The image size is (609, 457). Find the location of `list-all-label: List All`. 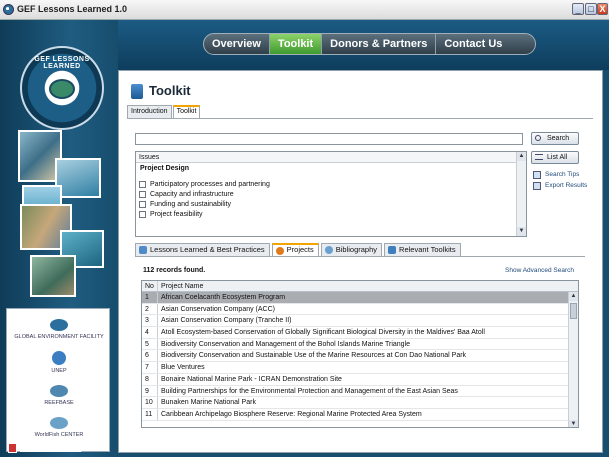

list-all-label: List All is located at coordinates (557, 157).